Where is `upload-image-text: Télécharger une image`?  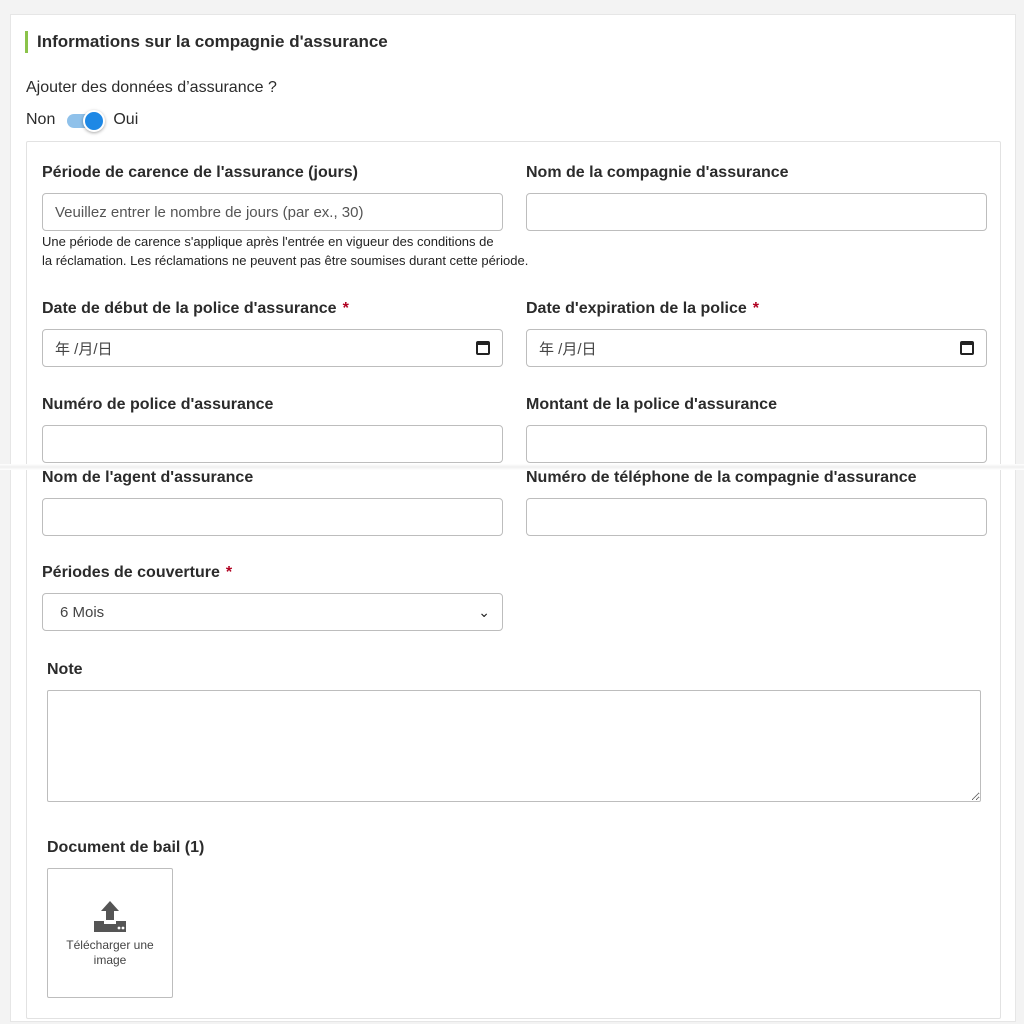
upload-image-text: Télécharger une image is located at coordinates (110, 952).